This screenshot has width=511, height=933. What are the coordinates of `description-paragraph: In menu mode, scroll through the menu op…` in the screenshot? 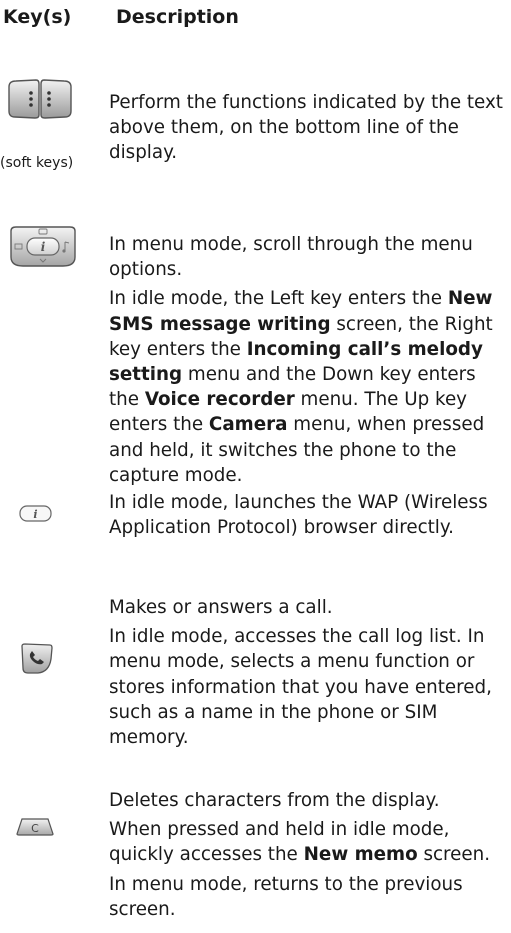 It's located at (308, 257).